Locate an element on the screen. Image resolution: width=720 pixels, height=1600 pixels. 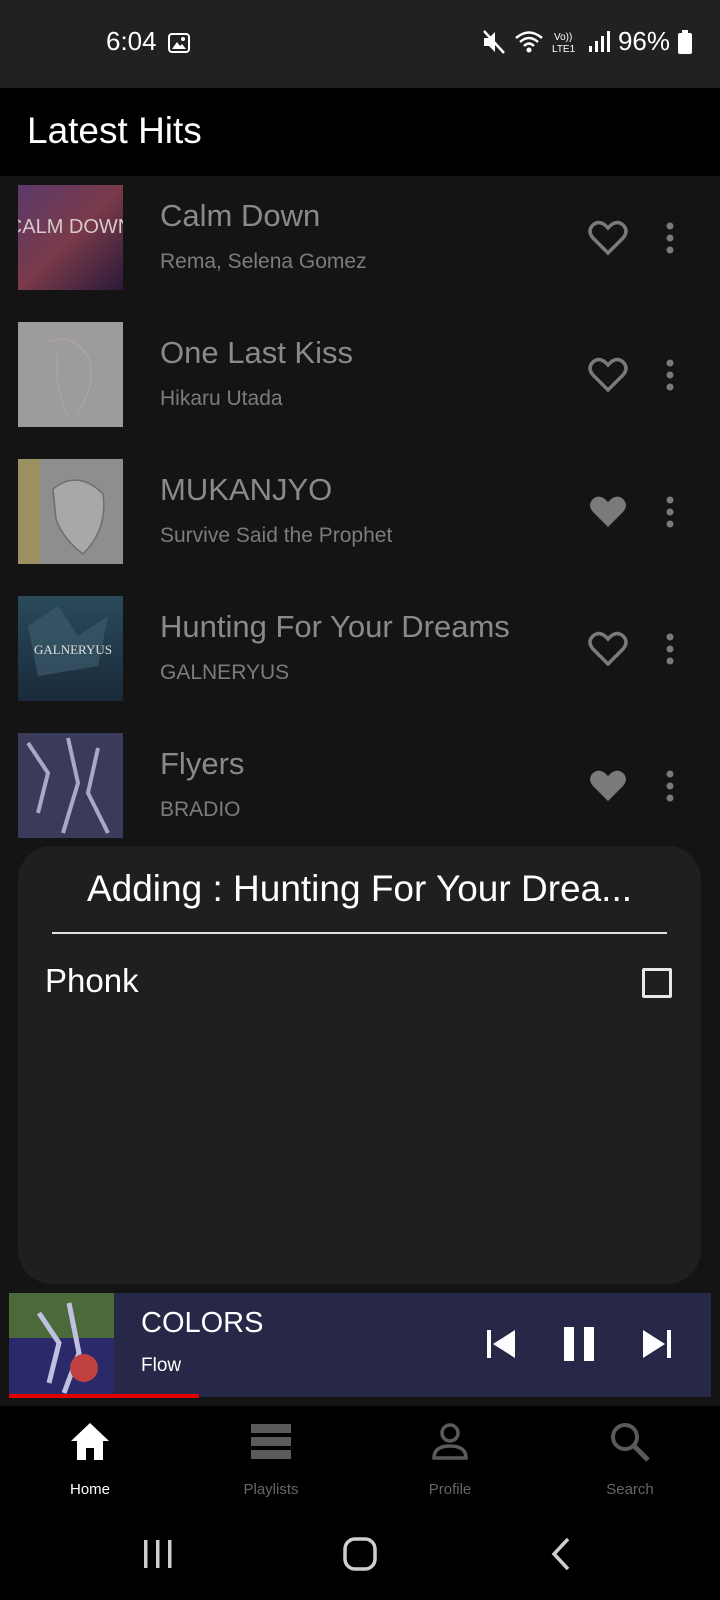
album-art-label: CALM DOWN is located at coordinates (70, 227).